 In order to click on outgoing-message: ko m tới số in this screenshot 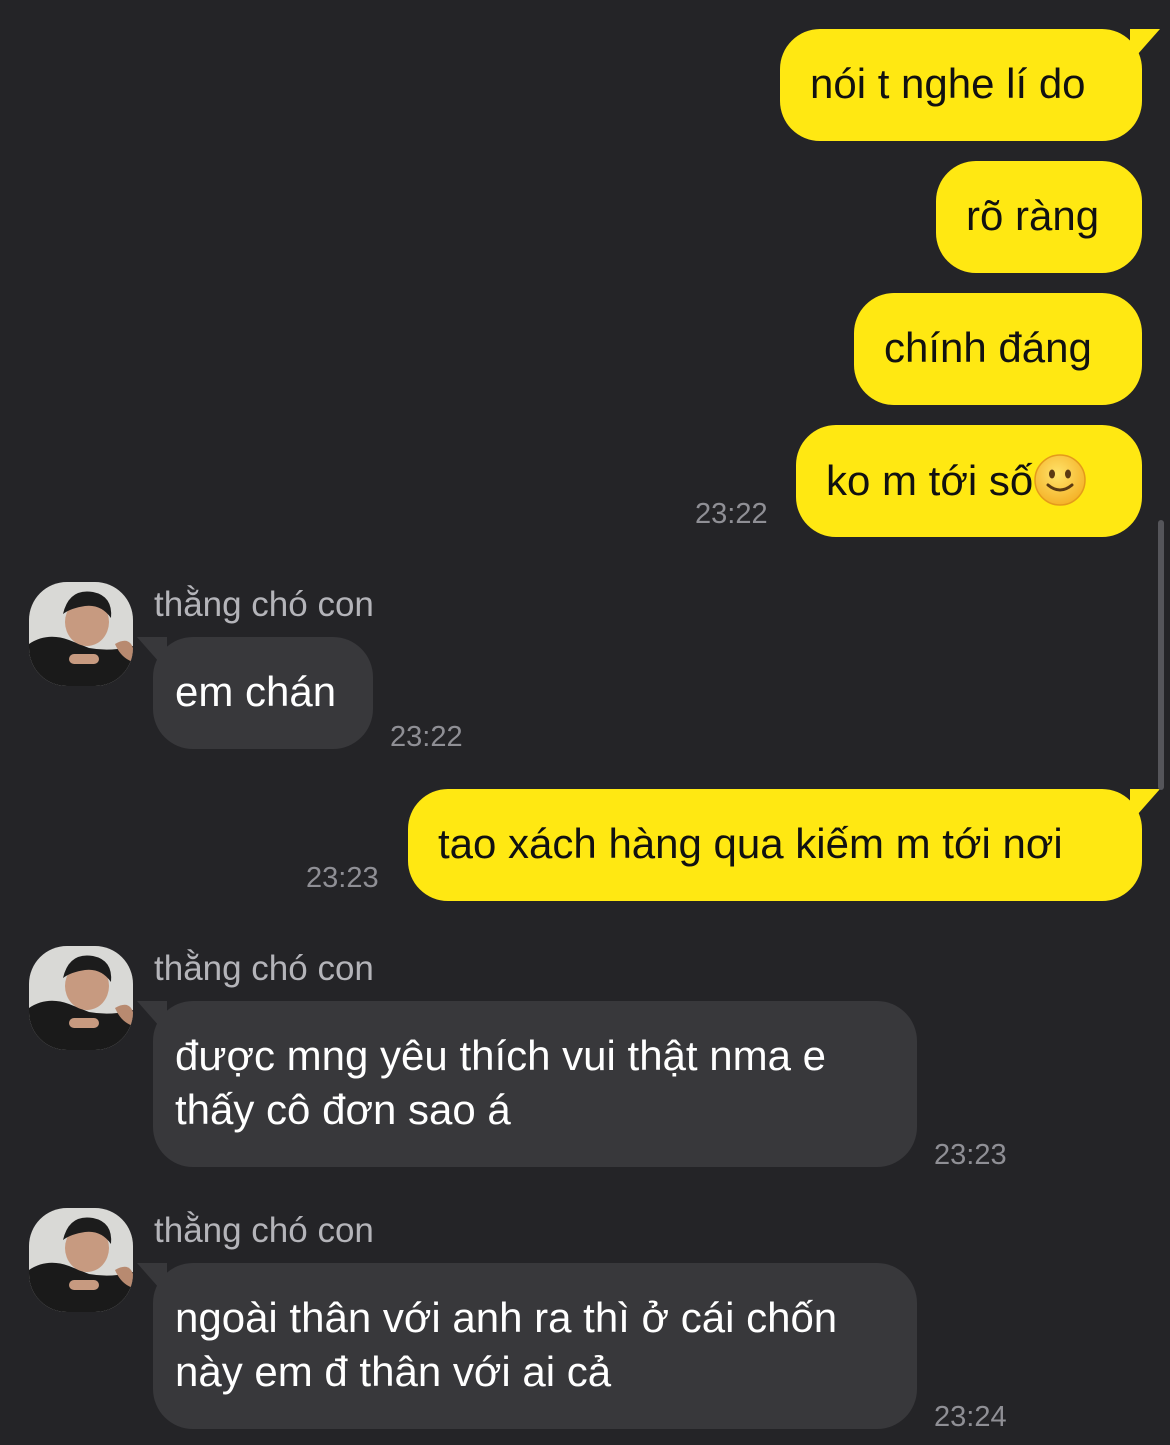, I will do `click(969, 481)`.